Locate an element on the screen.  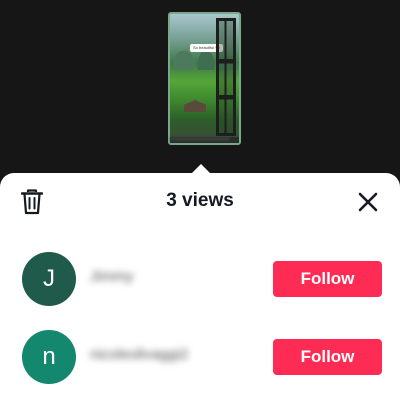
close-button is located at coordinates (368, 202).